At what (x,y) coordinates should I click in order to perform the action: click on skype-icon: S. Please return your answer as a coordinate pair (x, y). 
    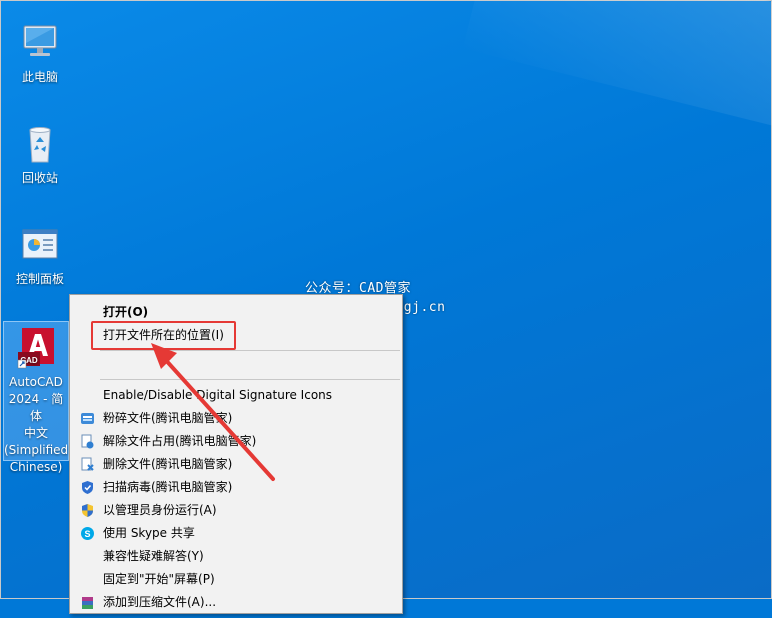
    Looking at the image, I should click on (87, 533).